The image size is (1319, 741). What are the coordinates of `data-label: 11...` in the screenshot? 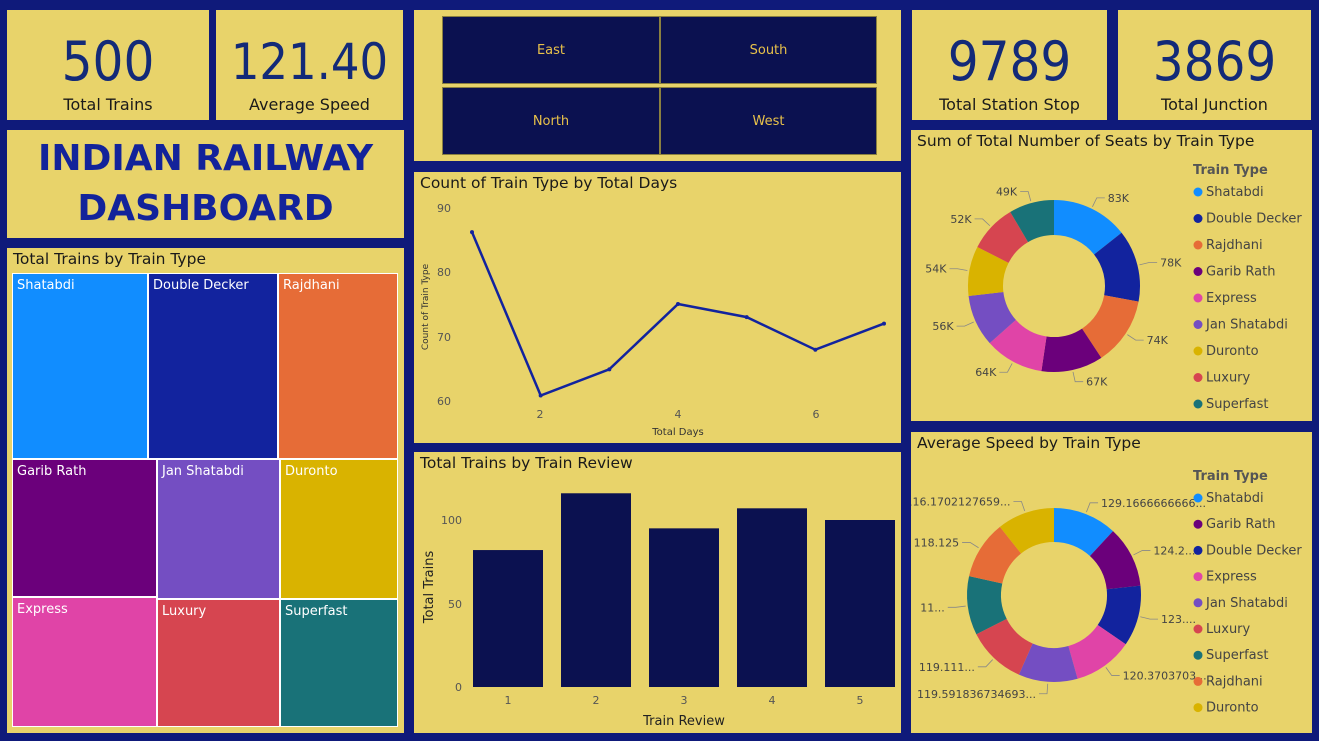 It's located at (932, 607).